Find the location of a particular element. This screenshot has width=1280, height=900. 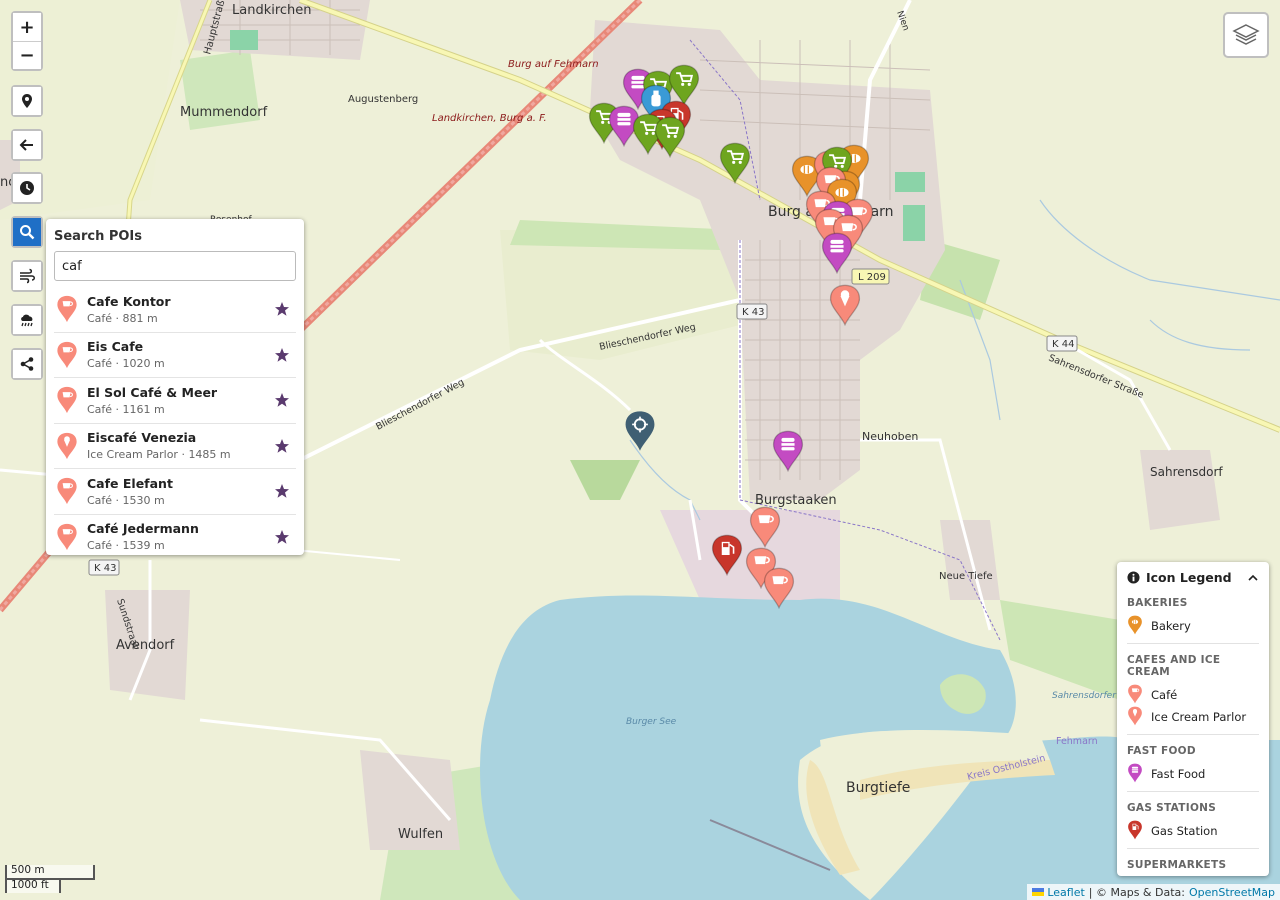

search-result-item: Café Jedermann Café · 1539 m is located at coordinates (175, 537).